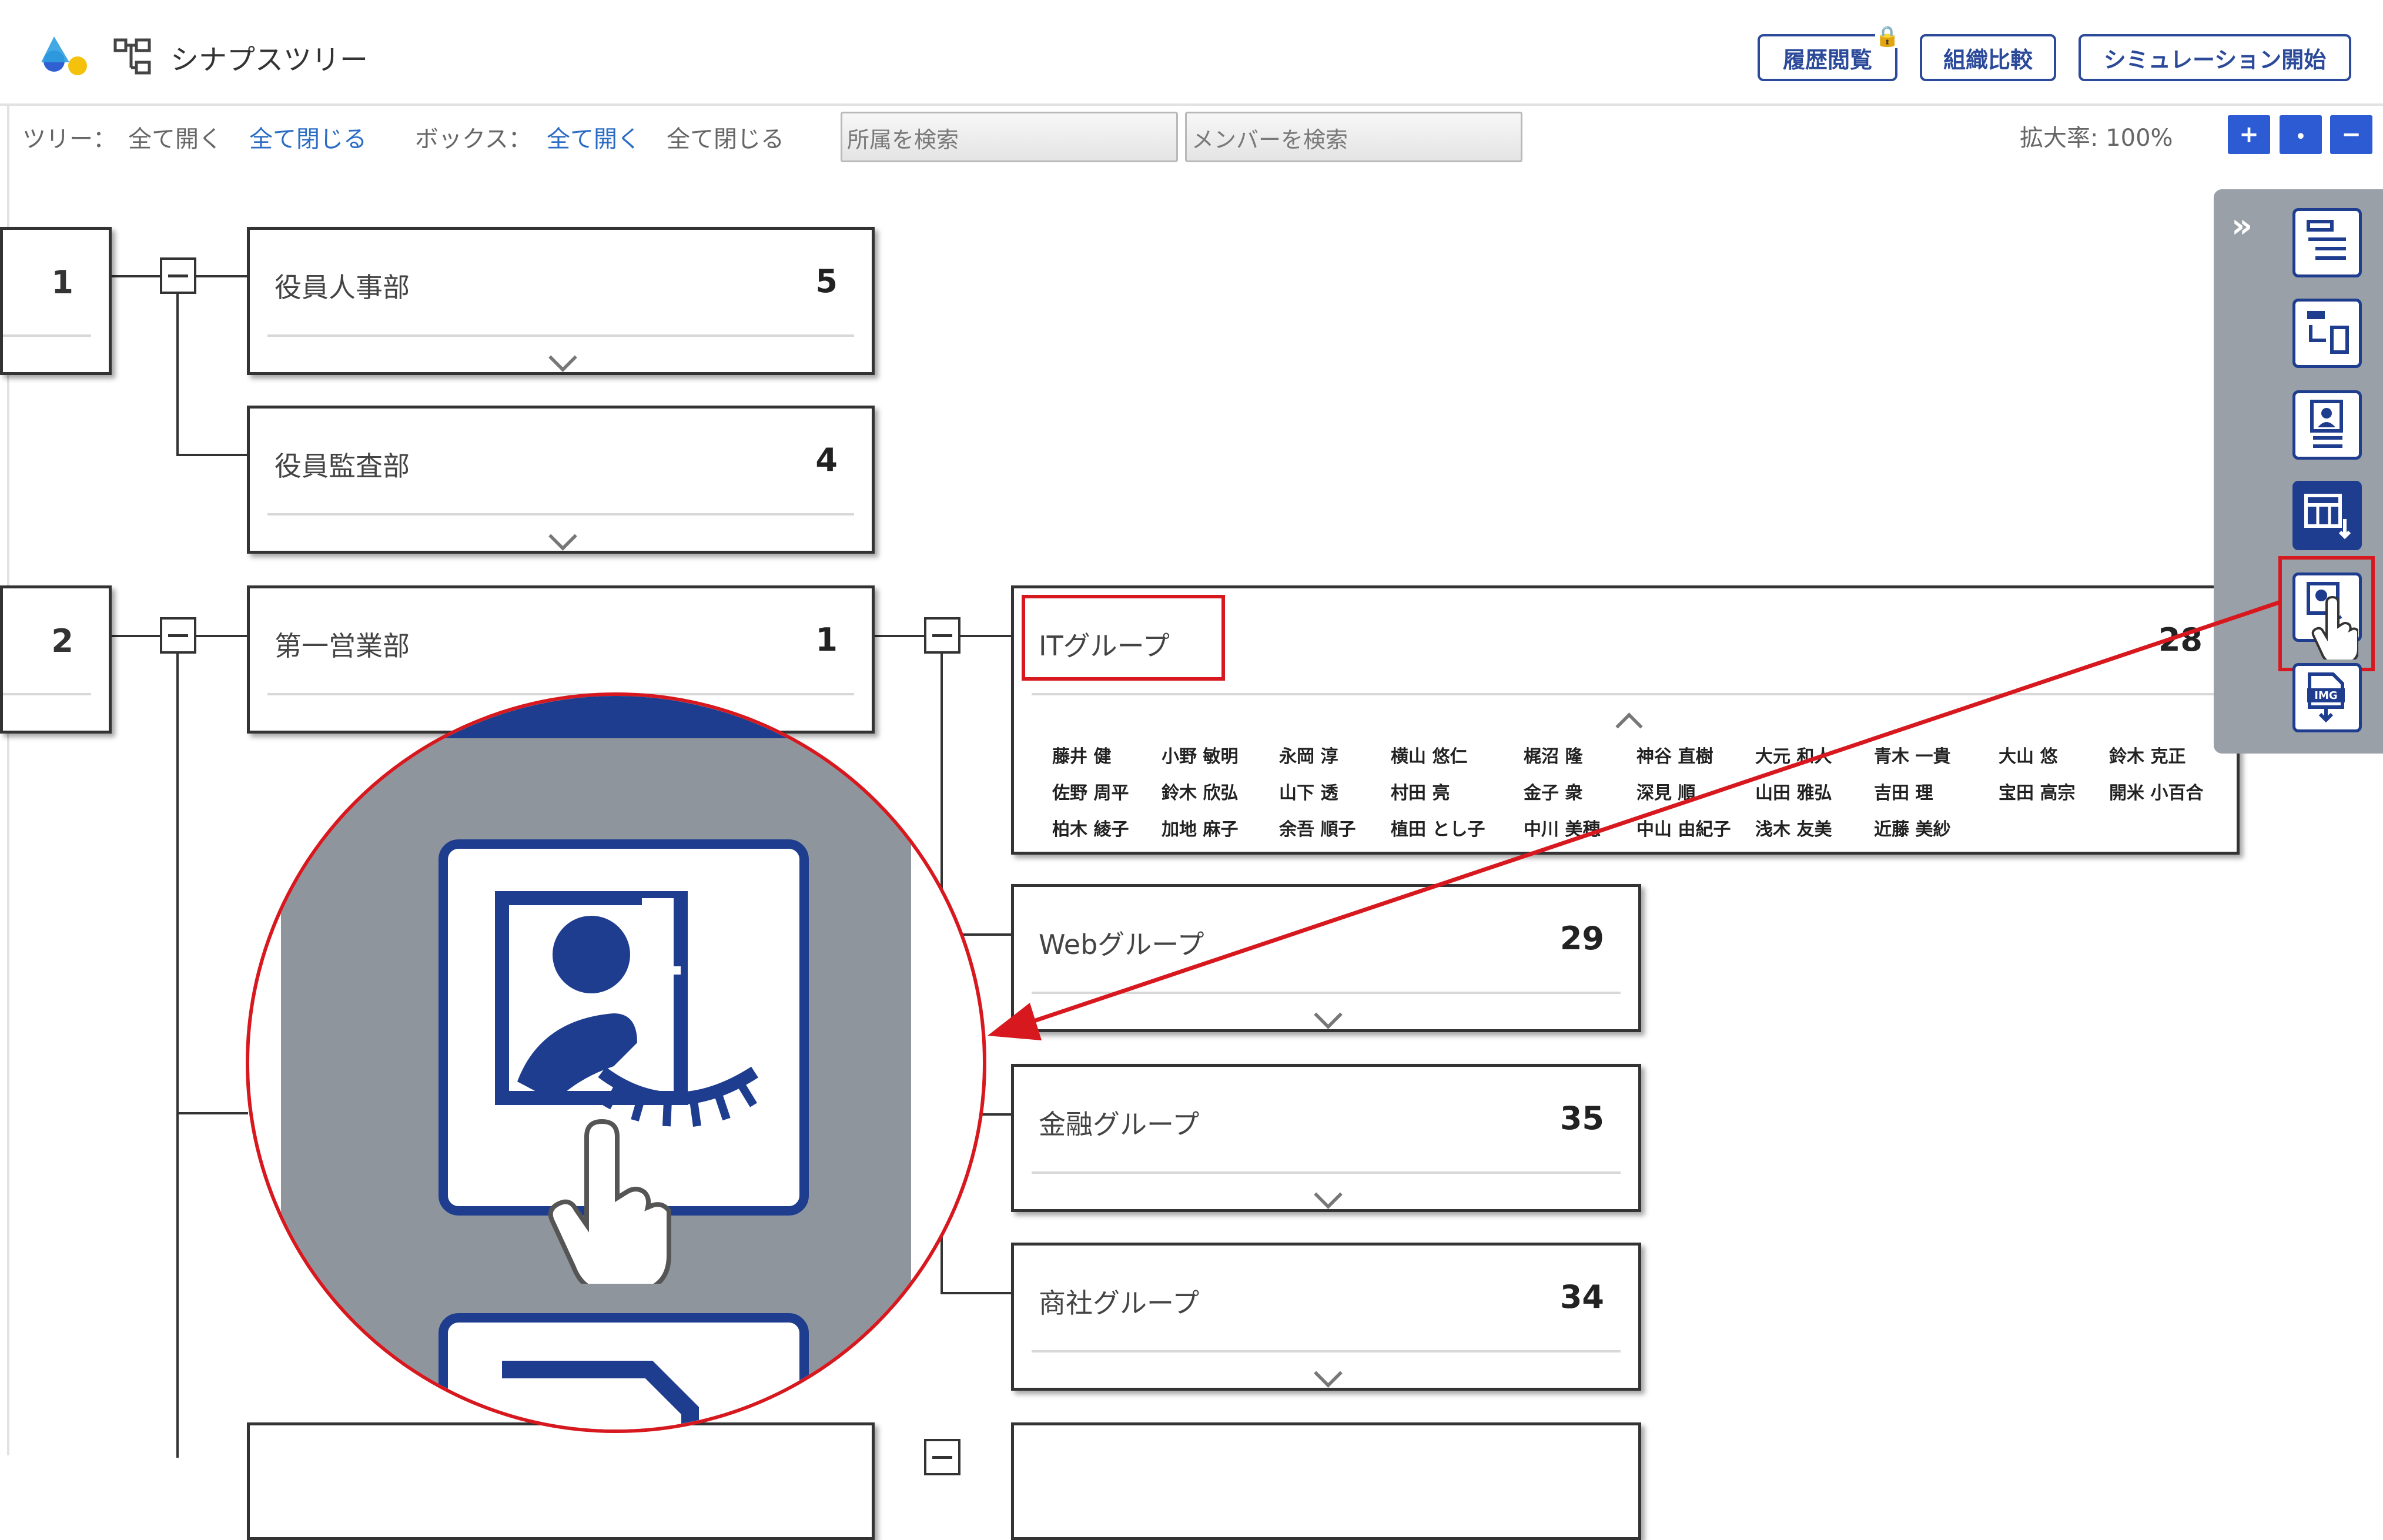 Image resolution: width=2383 pixels, height=1540 pixels. I want to click on magnified-next-button, so click(624, 1371).